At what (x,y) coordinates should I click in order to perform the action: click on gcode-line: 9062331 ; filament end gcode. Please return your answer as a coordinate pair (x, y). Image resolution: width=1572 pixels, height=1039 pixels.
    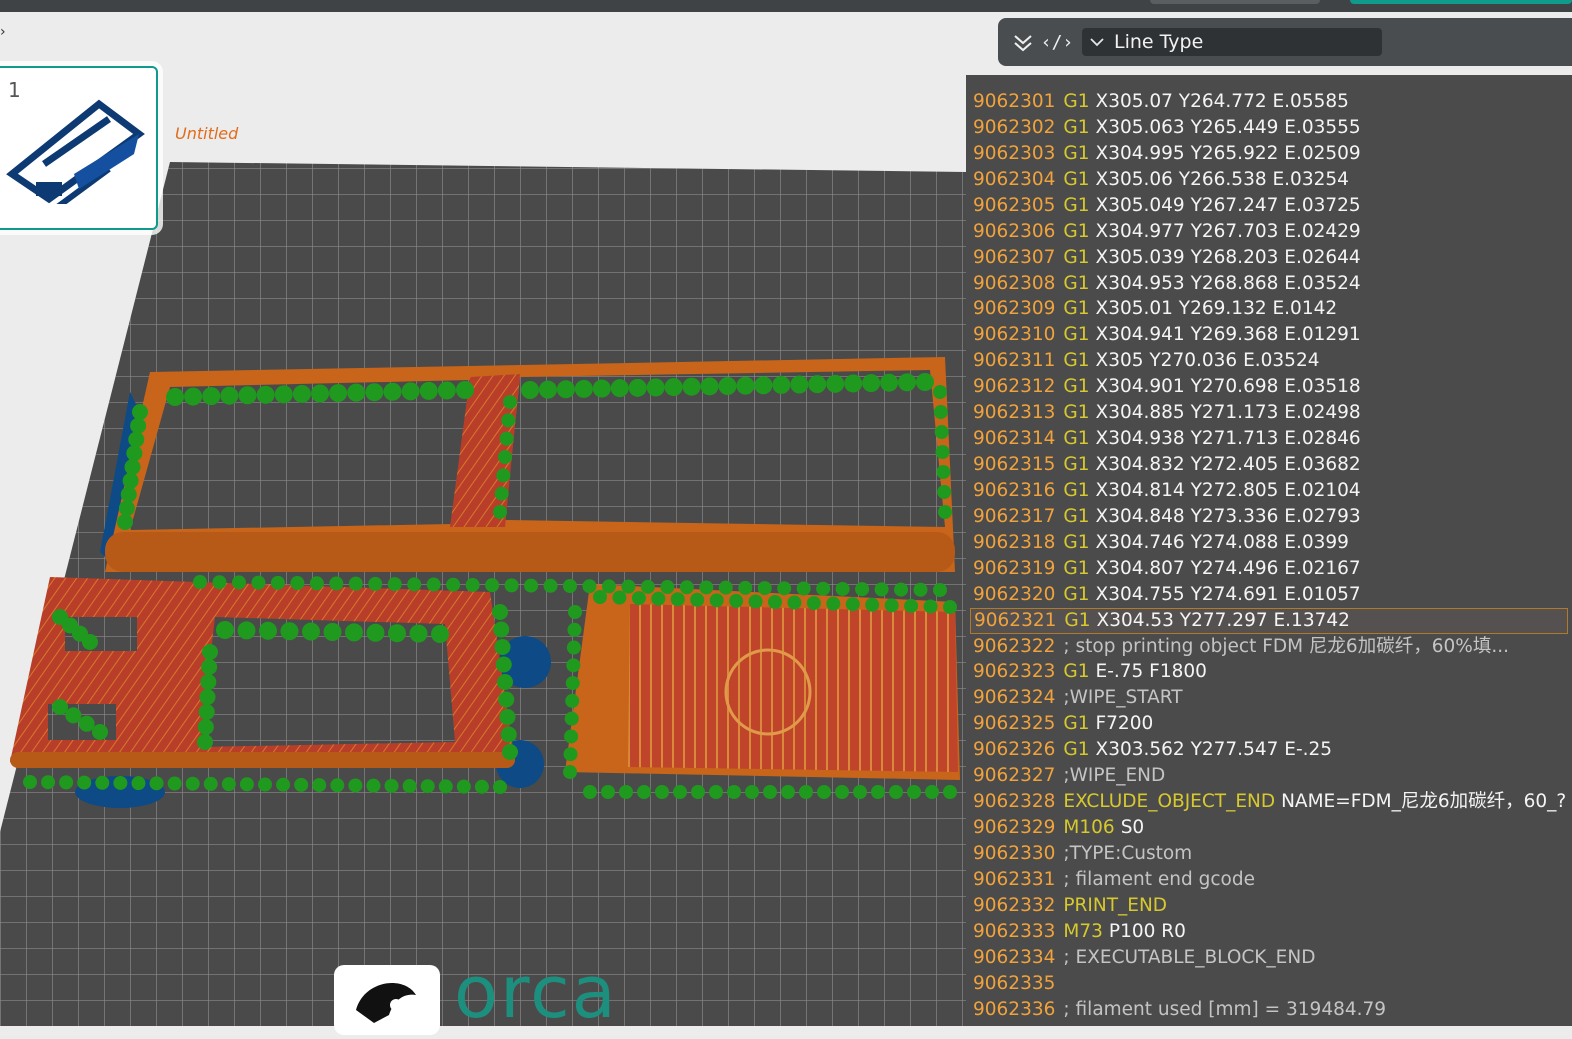
    Looking at the image, I should click on (1269, 880).